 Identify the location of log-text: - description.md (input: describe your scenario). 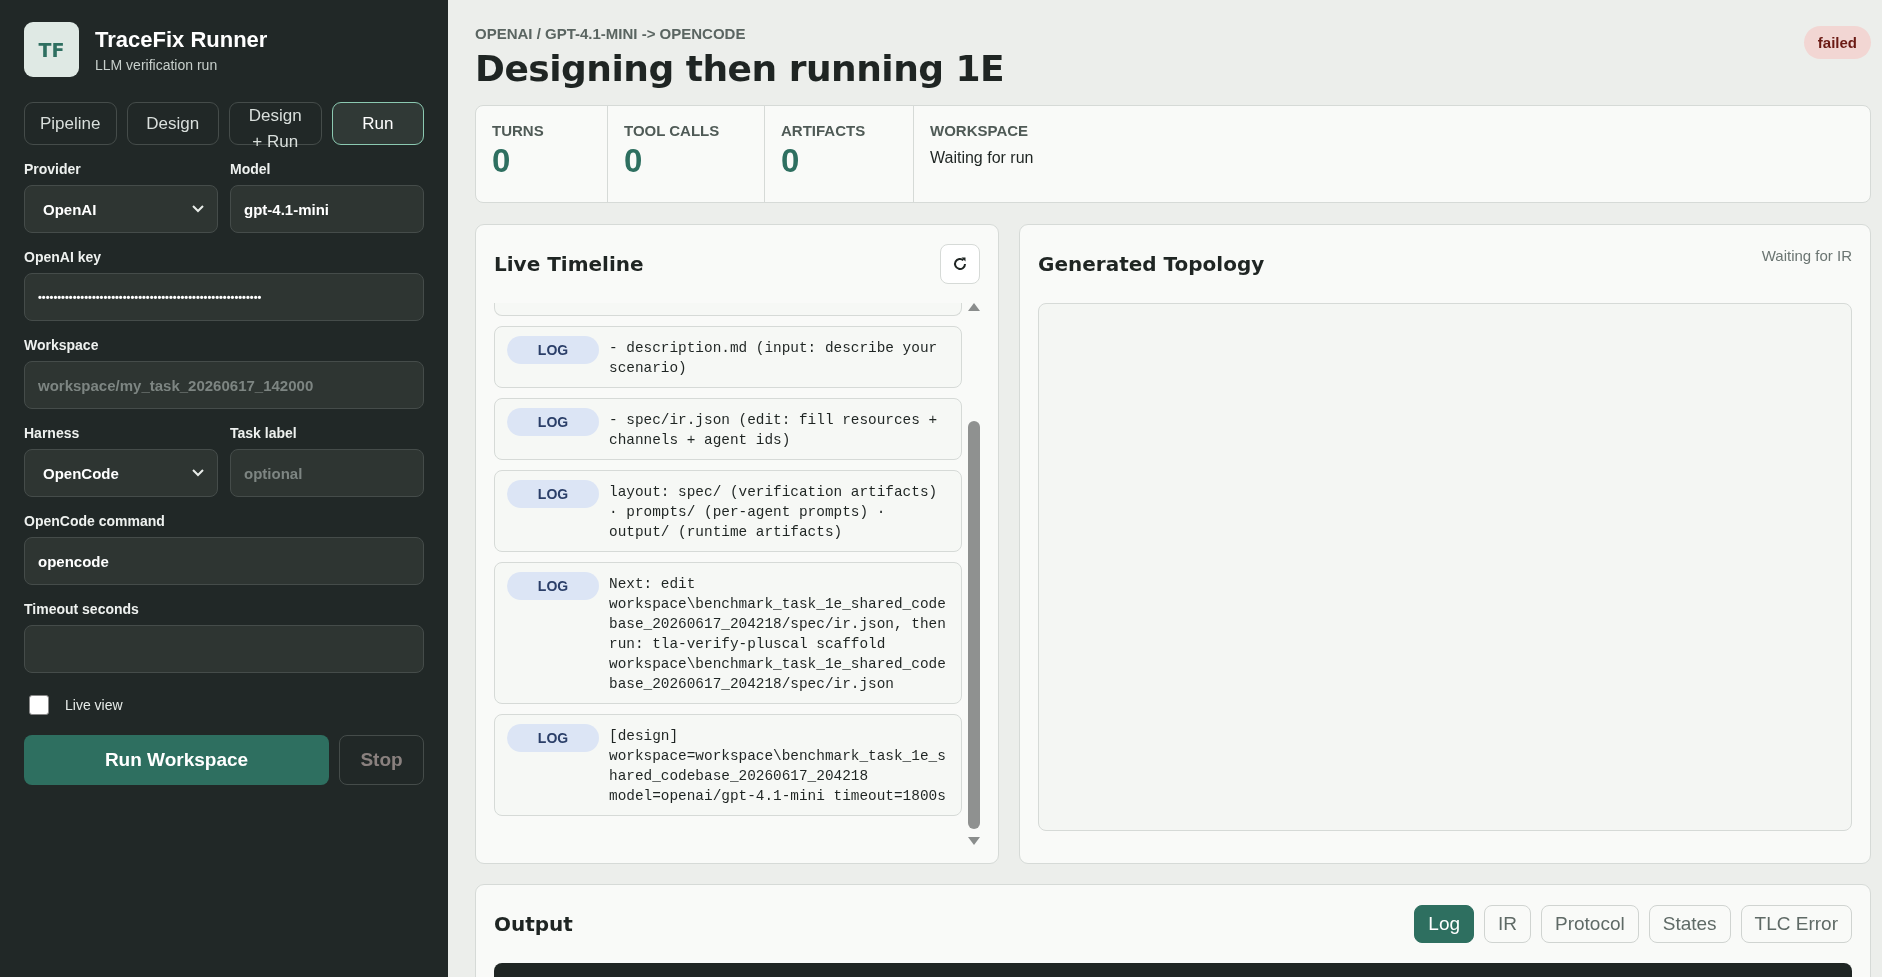
(774, 358).